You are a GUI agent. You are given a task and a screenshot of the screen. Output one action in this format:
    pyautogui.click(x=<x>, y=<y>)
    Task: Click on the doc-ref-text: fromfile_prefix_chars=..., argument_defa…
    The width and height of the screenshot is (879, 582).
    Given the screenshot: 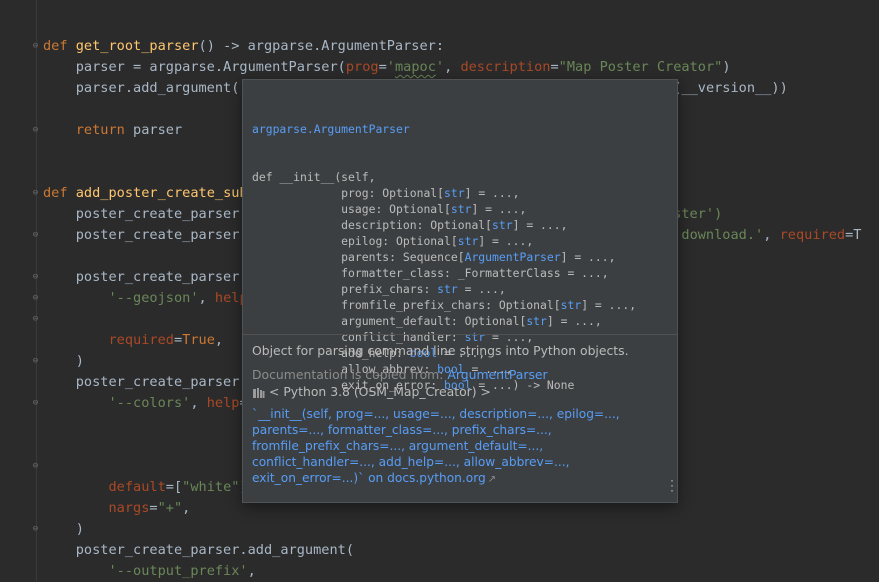 What is the action you would take?
    pyautogui.click(x=397, y=446)
    